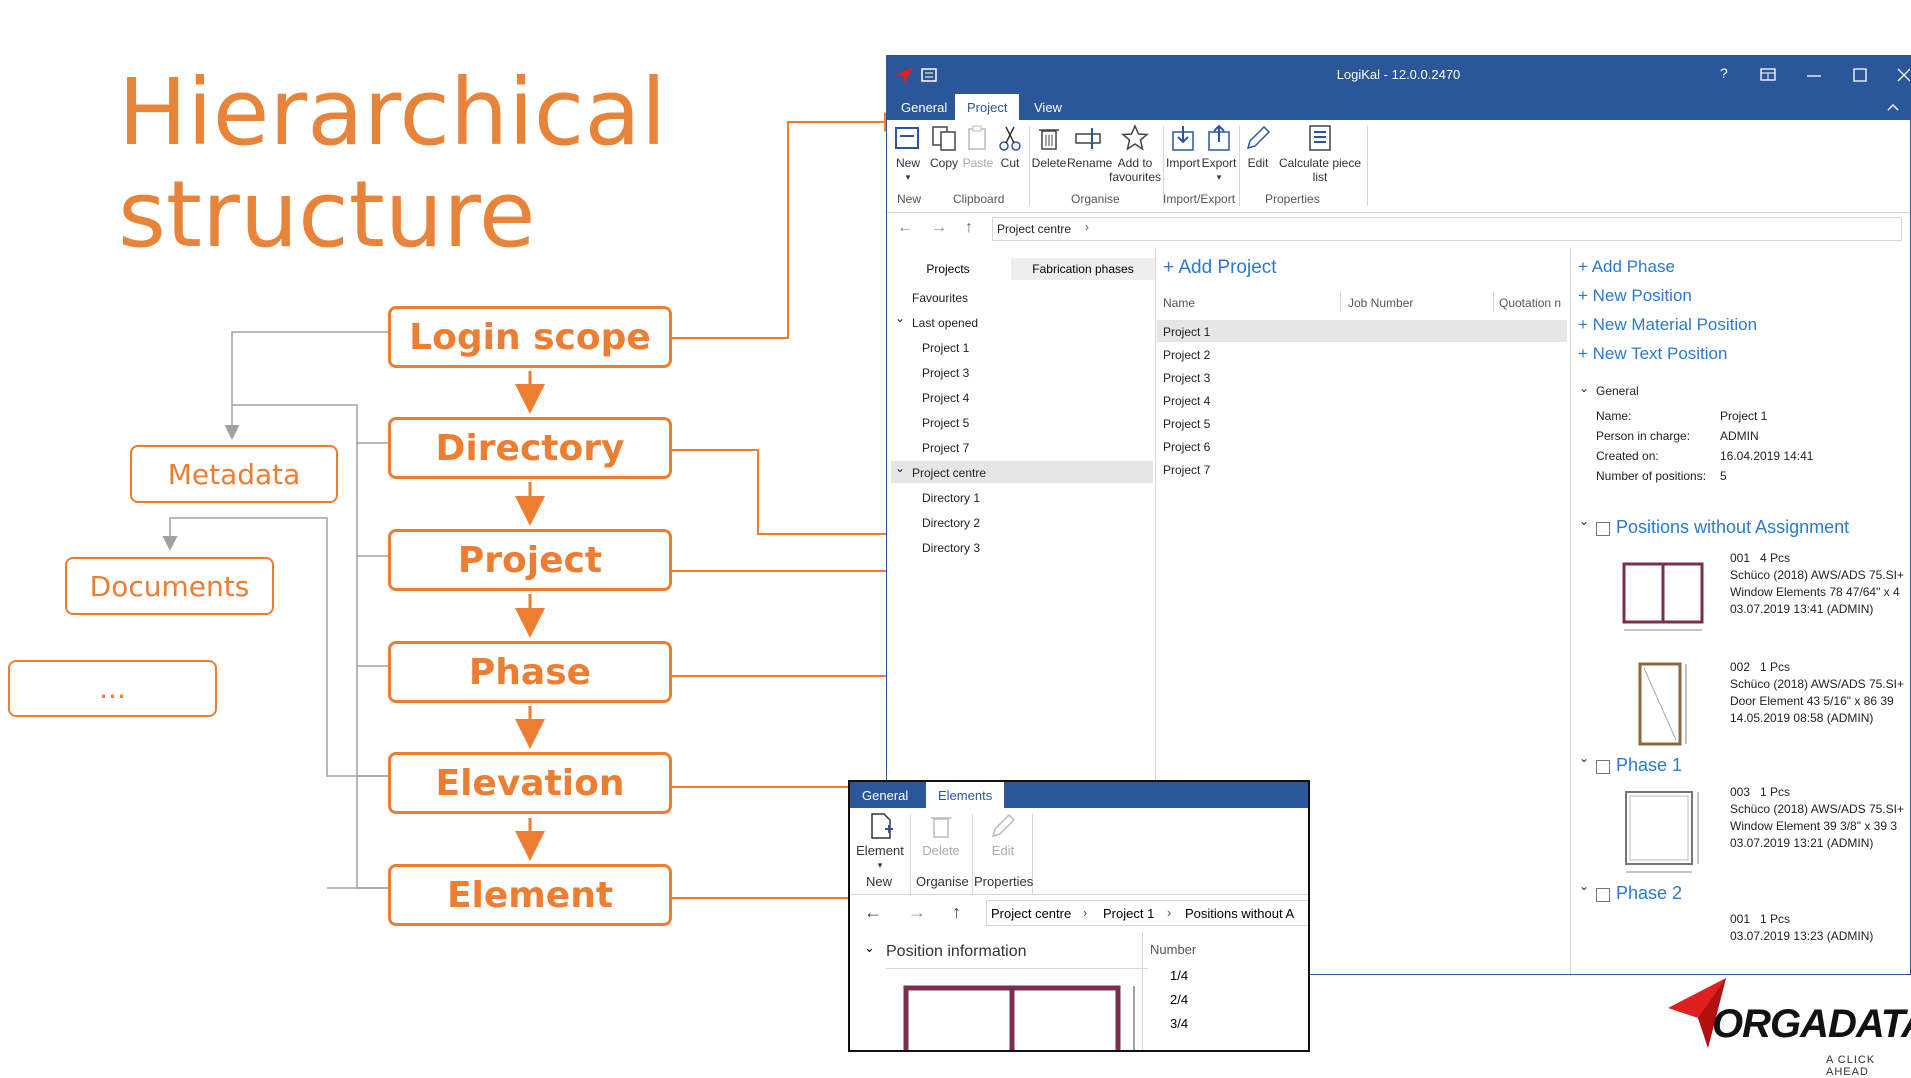 Image resolution: width=1911 pixels, height=1078 pixels. Describe the element at coordinates (940, 298) in the screenshot. I see `tree-favourites: Favourites` at that location.